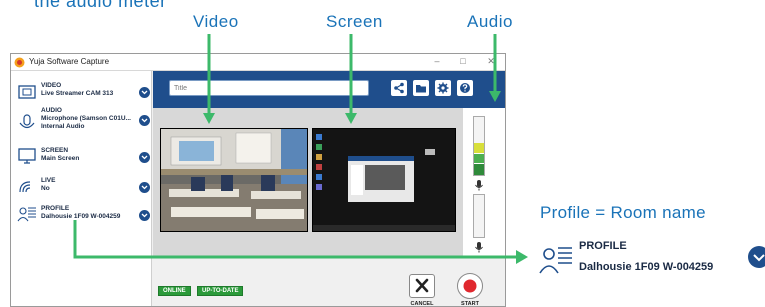 The width and height of the screenshot is (765, 307). Describe the element at coordinates (603, 246) in the screenshot. I see `callout-profile-category: PROFILE` at that location.